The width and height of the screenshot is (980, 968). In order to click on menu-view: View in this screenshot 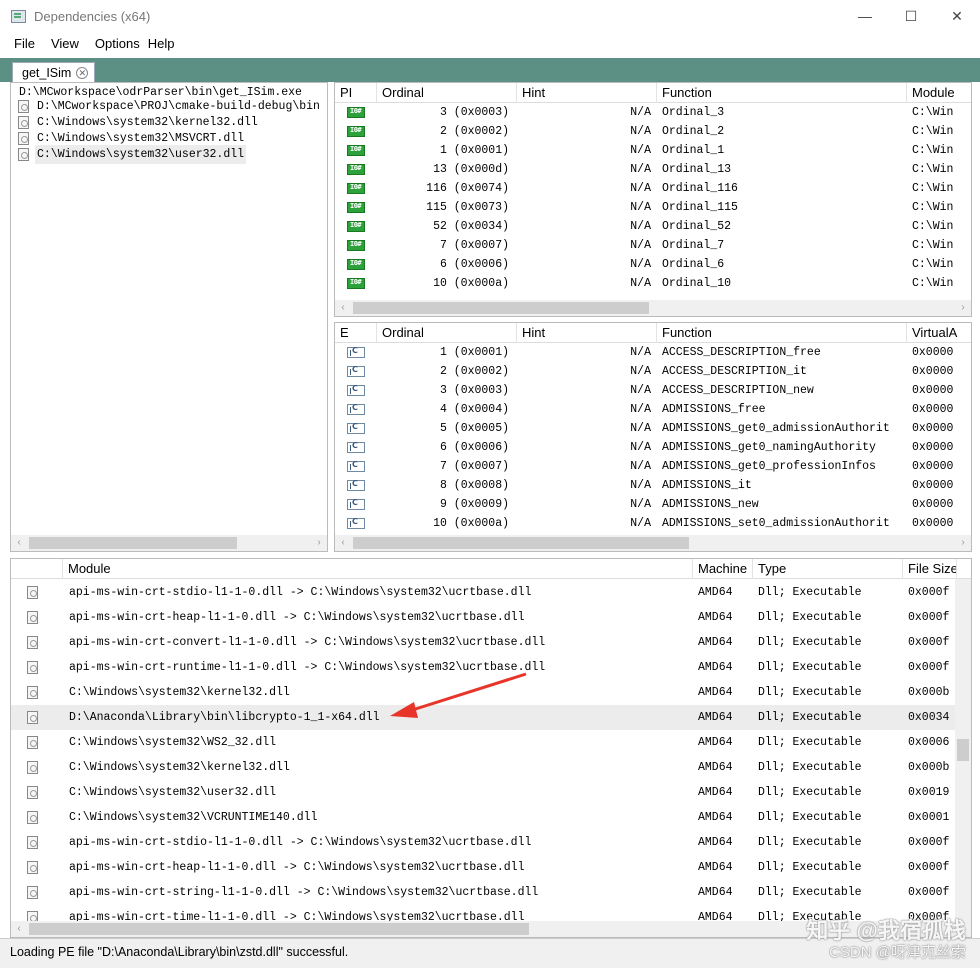, I will do `click(65, 44)`.